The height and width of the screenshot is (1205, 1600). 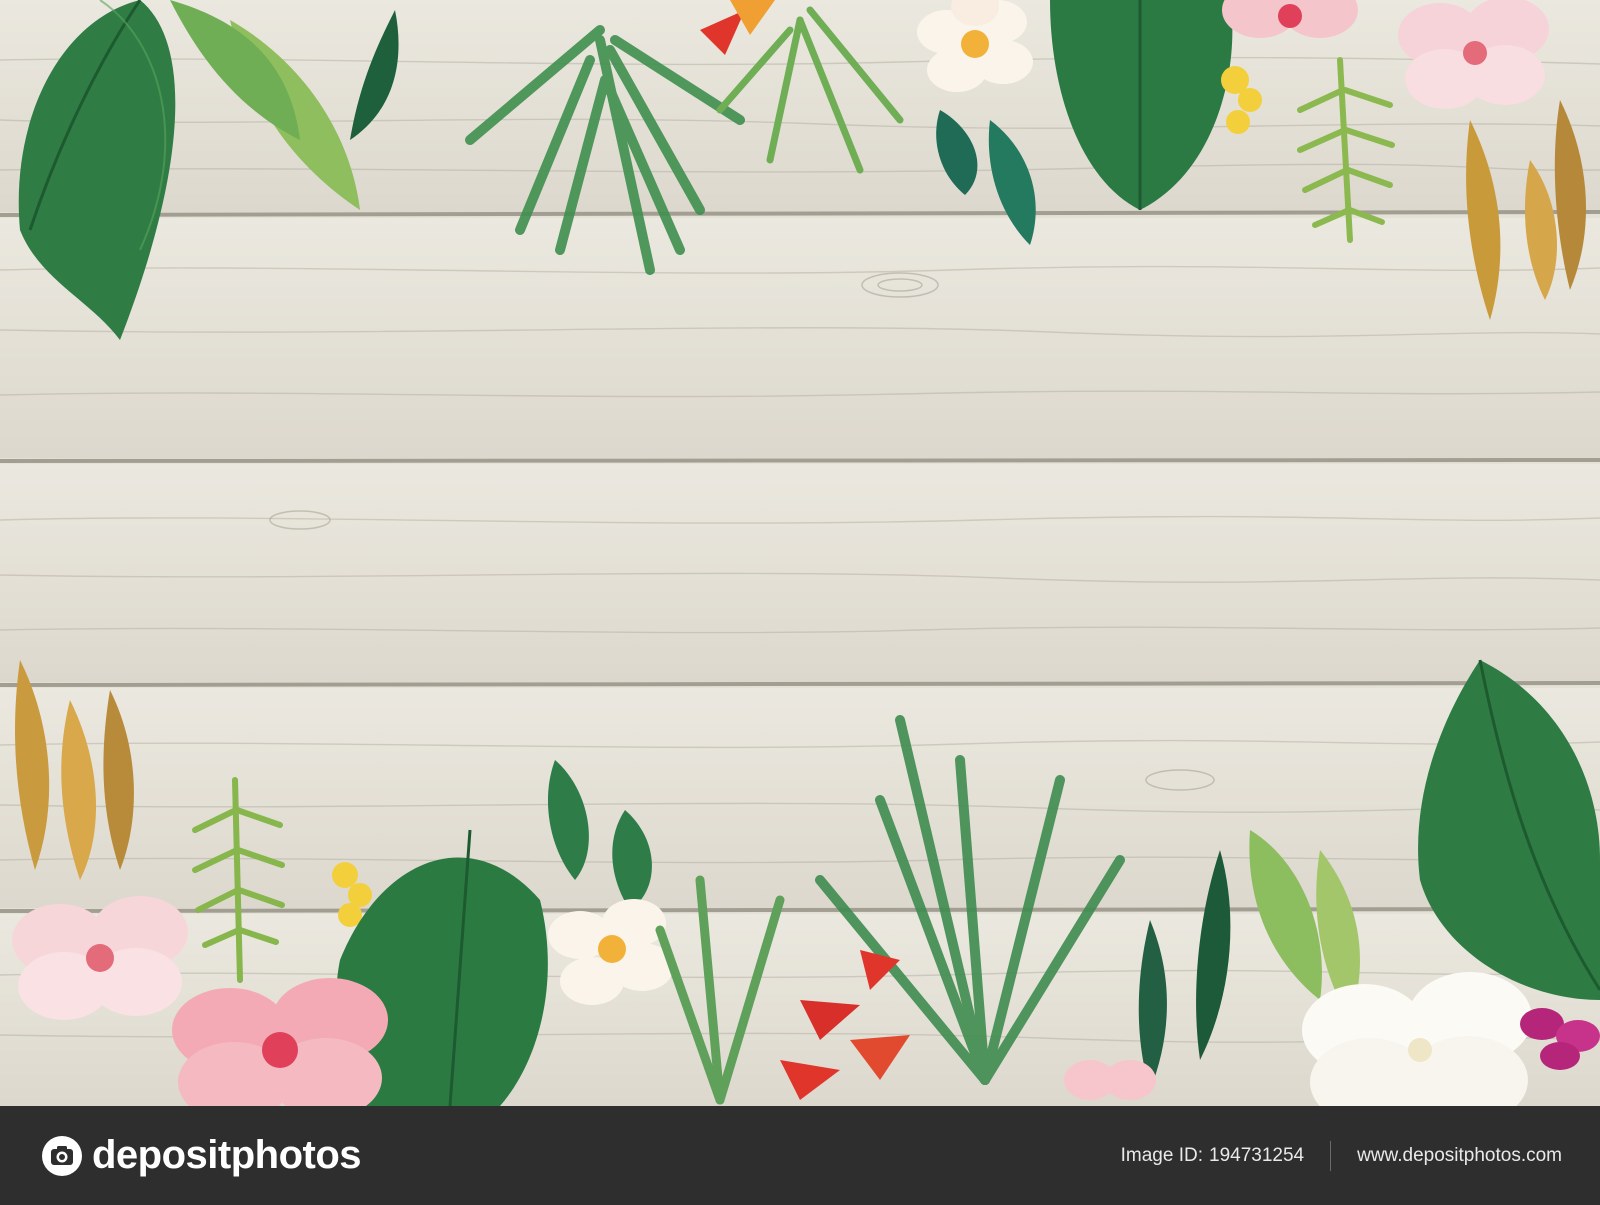 I want to click on divider, so click(x=1331, y=1155).